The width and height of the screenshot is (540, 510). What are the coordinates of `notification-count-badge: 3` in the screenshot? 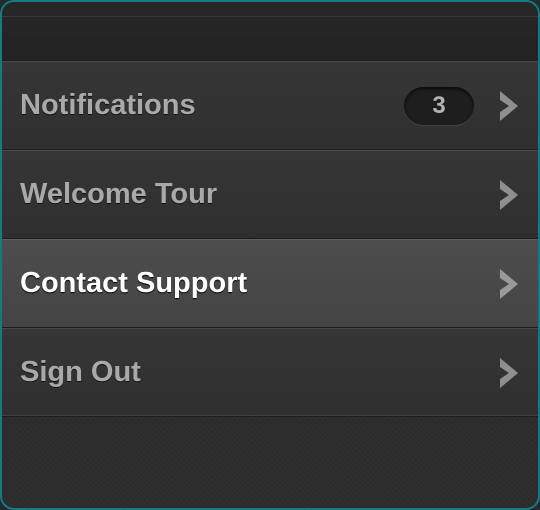 It's located at (439, 106).